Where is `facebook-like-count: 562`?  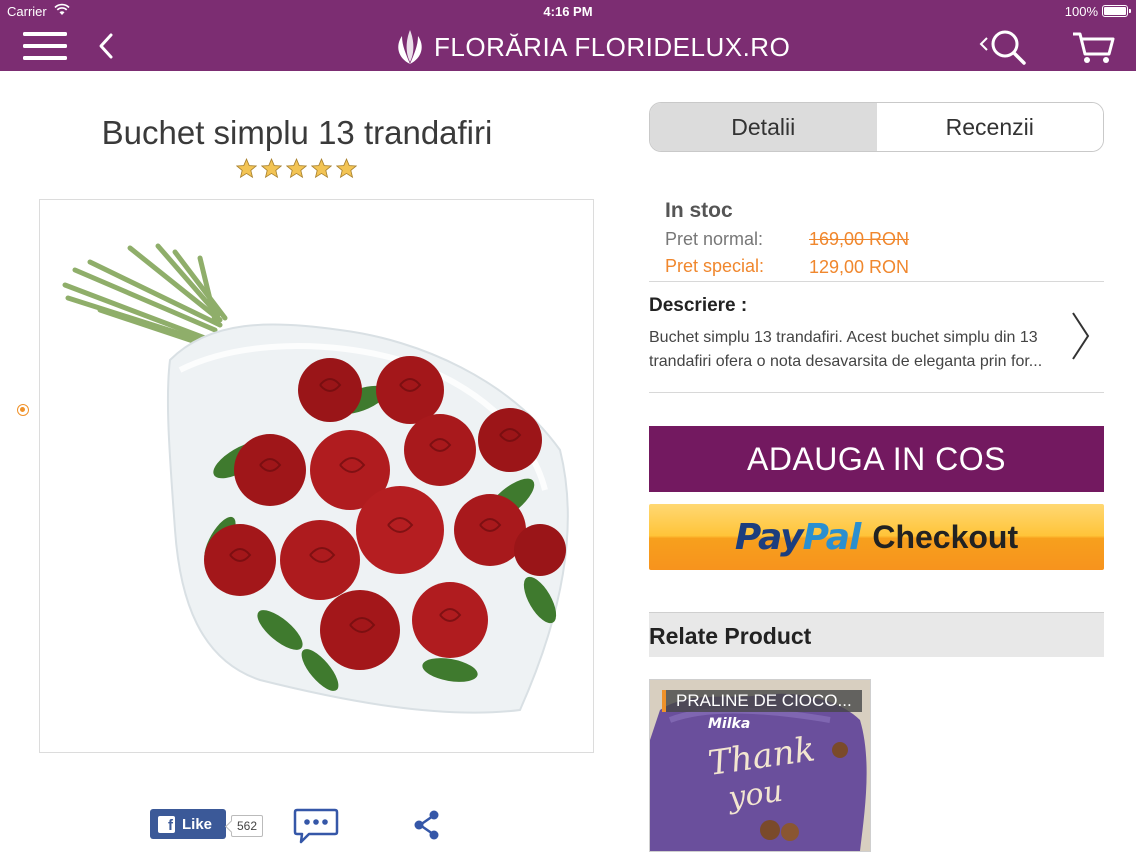 facebook-like-count: 562 is located at coordinates (247, 826).